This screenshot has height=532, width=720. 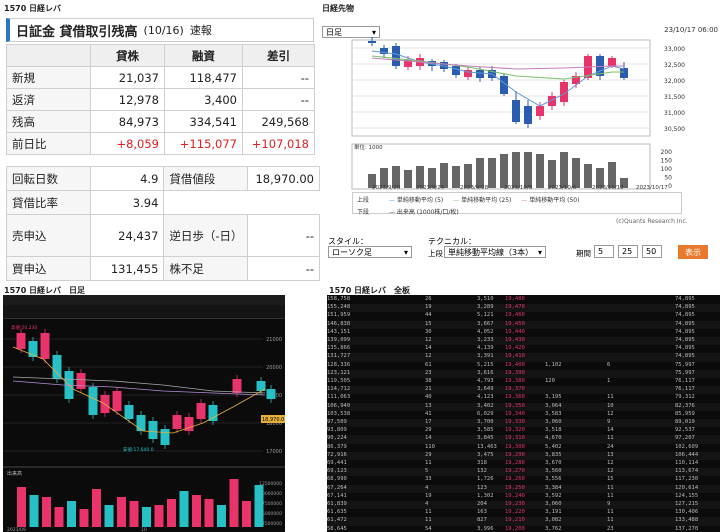 What do you see at coordinates (14, 473) in the screenshot?
I see `volume-label: 出来高` at bounding box center [14, 473].